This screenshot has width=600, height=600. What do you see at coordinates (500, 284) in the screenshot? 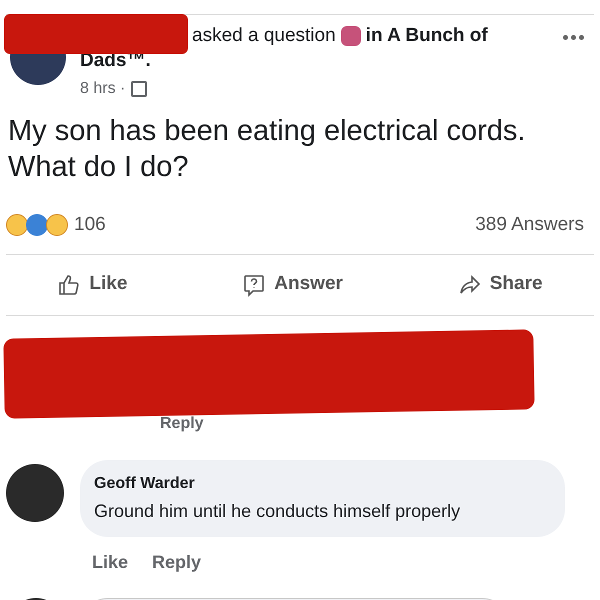
I see `share-button: Share` at bounding box center [500, 284].